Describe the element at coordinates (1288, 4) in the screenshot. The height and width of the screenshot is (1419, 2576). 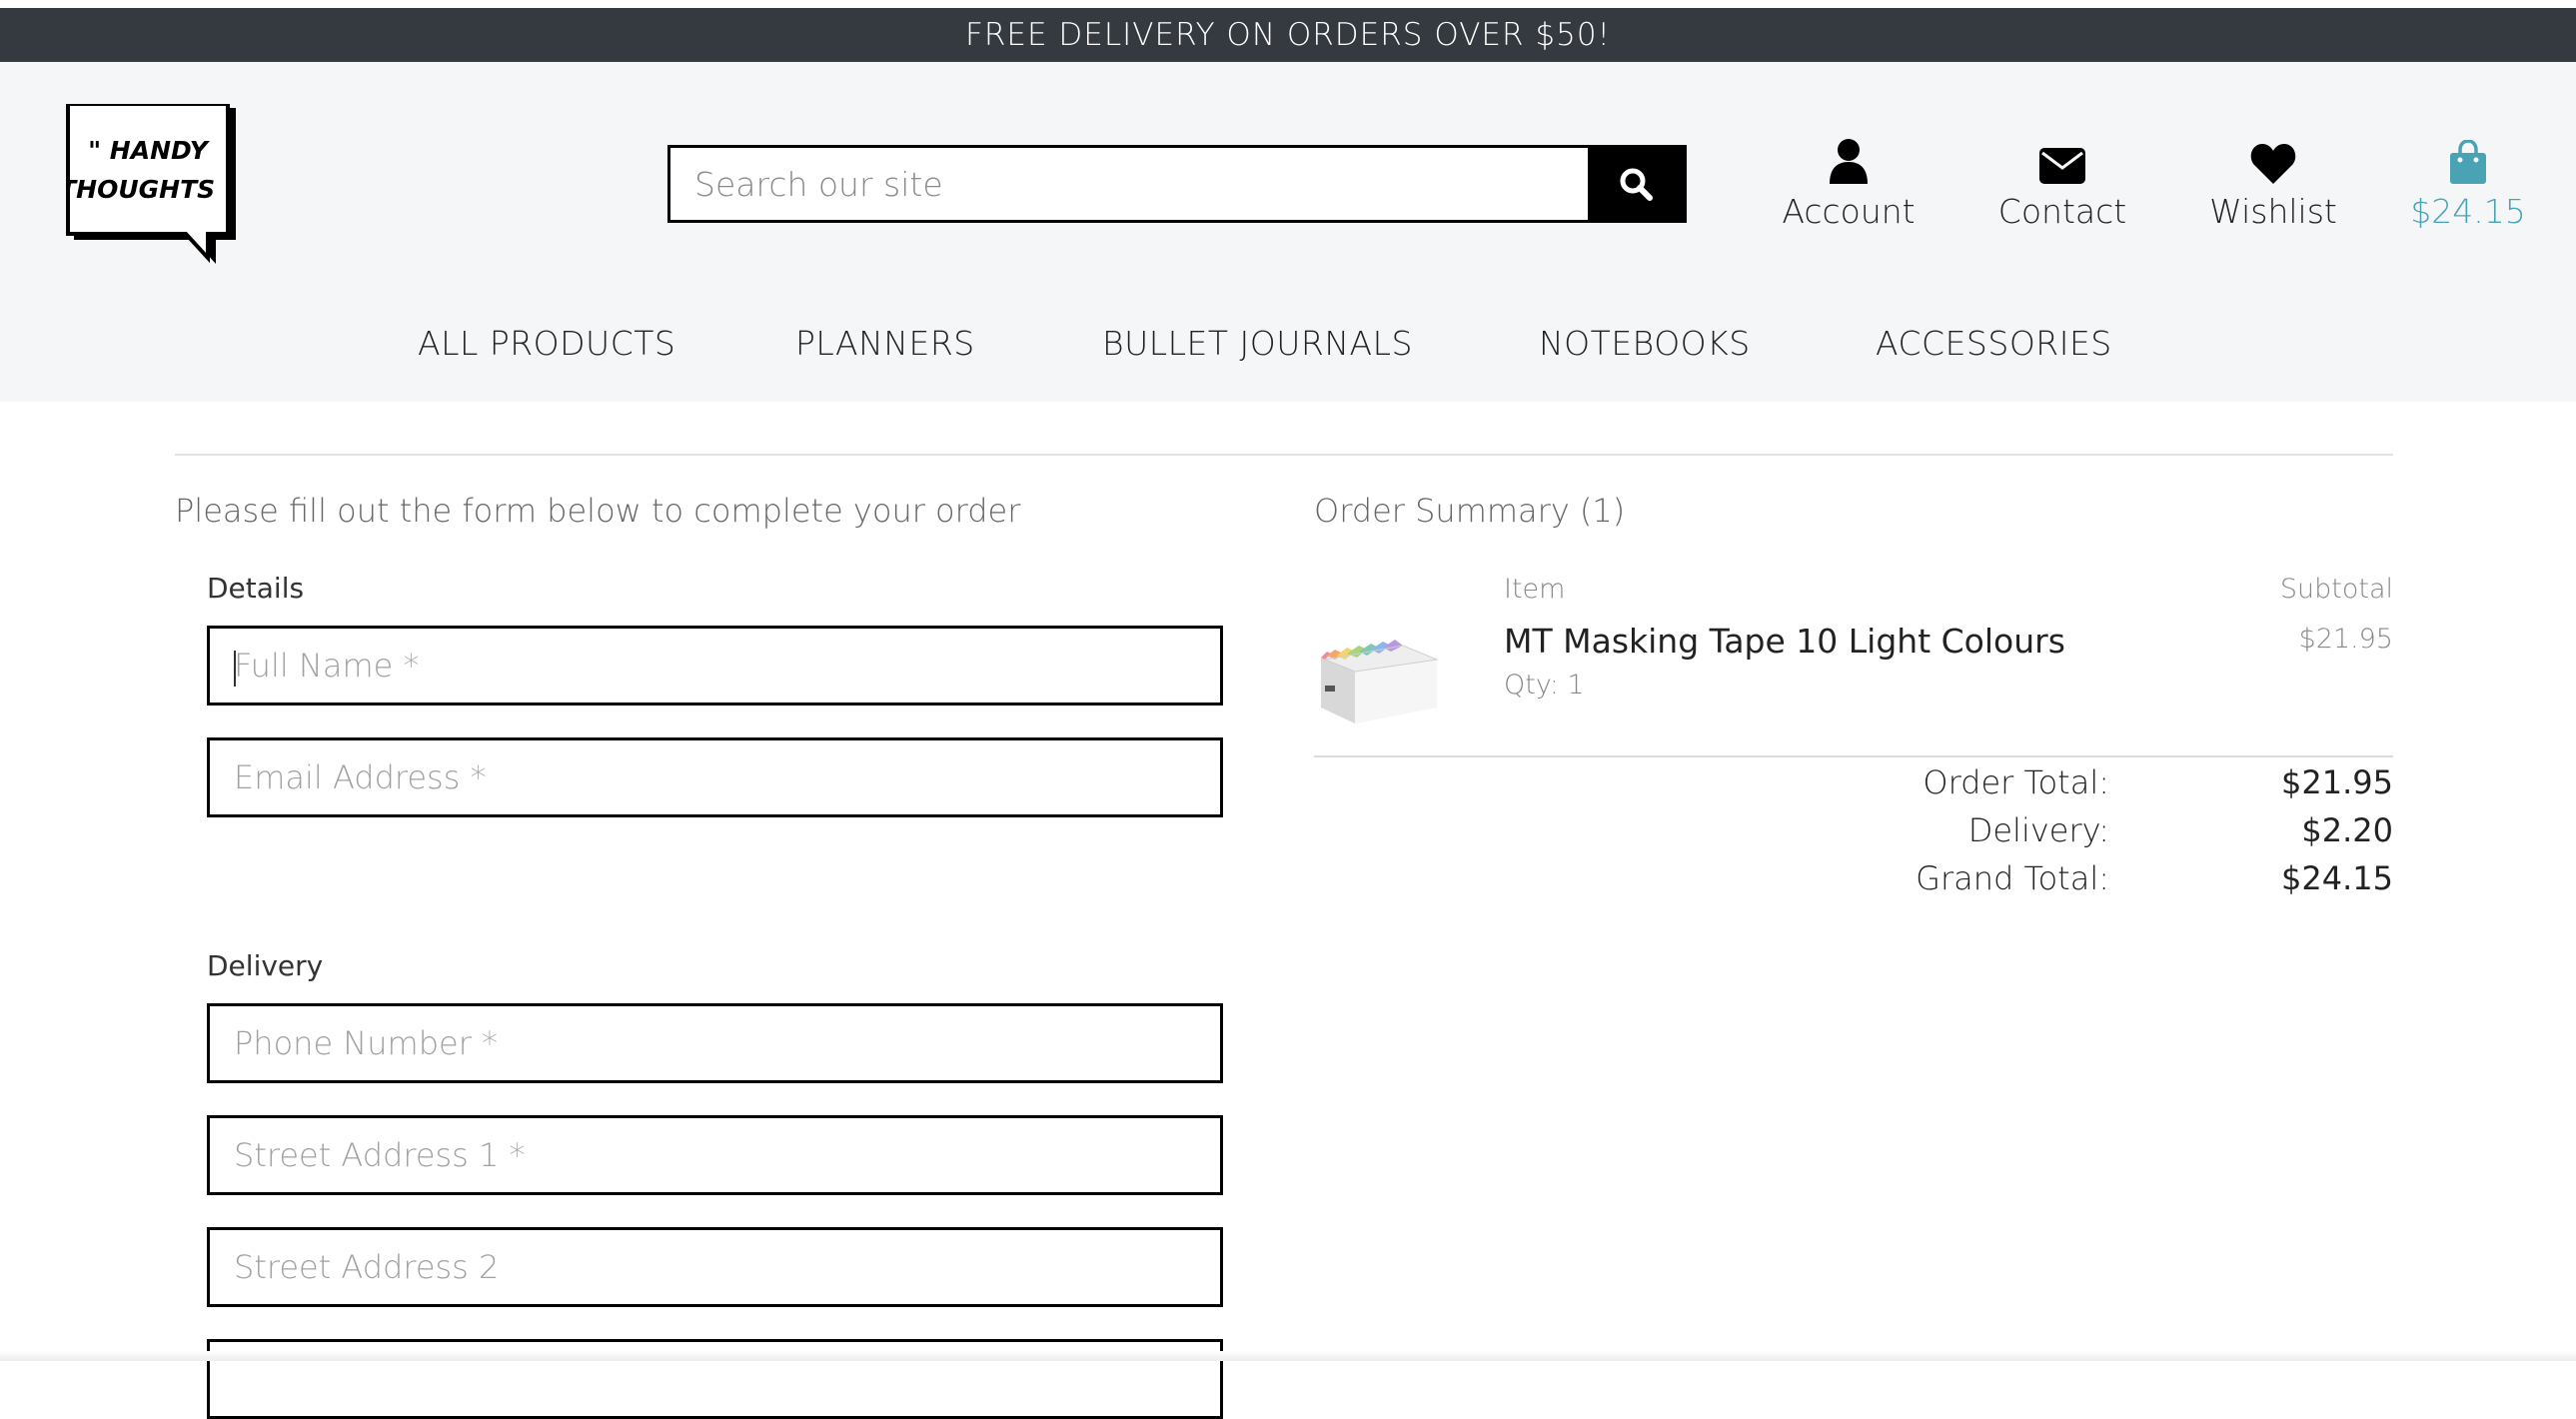
I see `top-strip` at that location.